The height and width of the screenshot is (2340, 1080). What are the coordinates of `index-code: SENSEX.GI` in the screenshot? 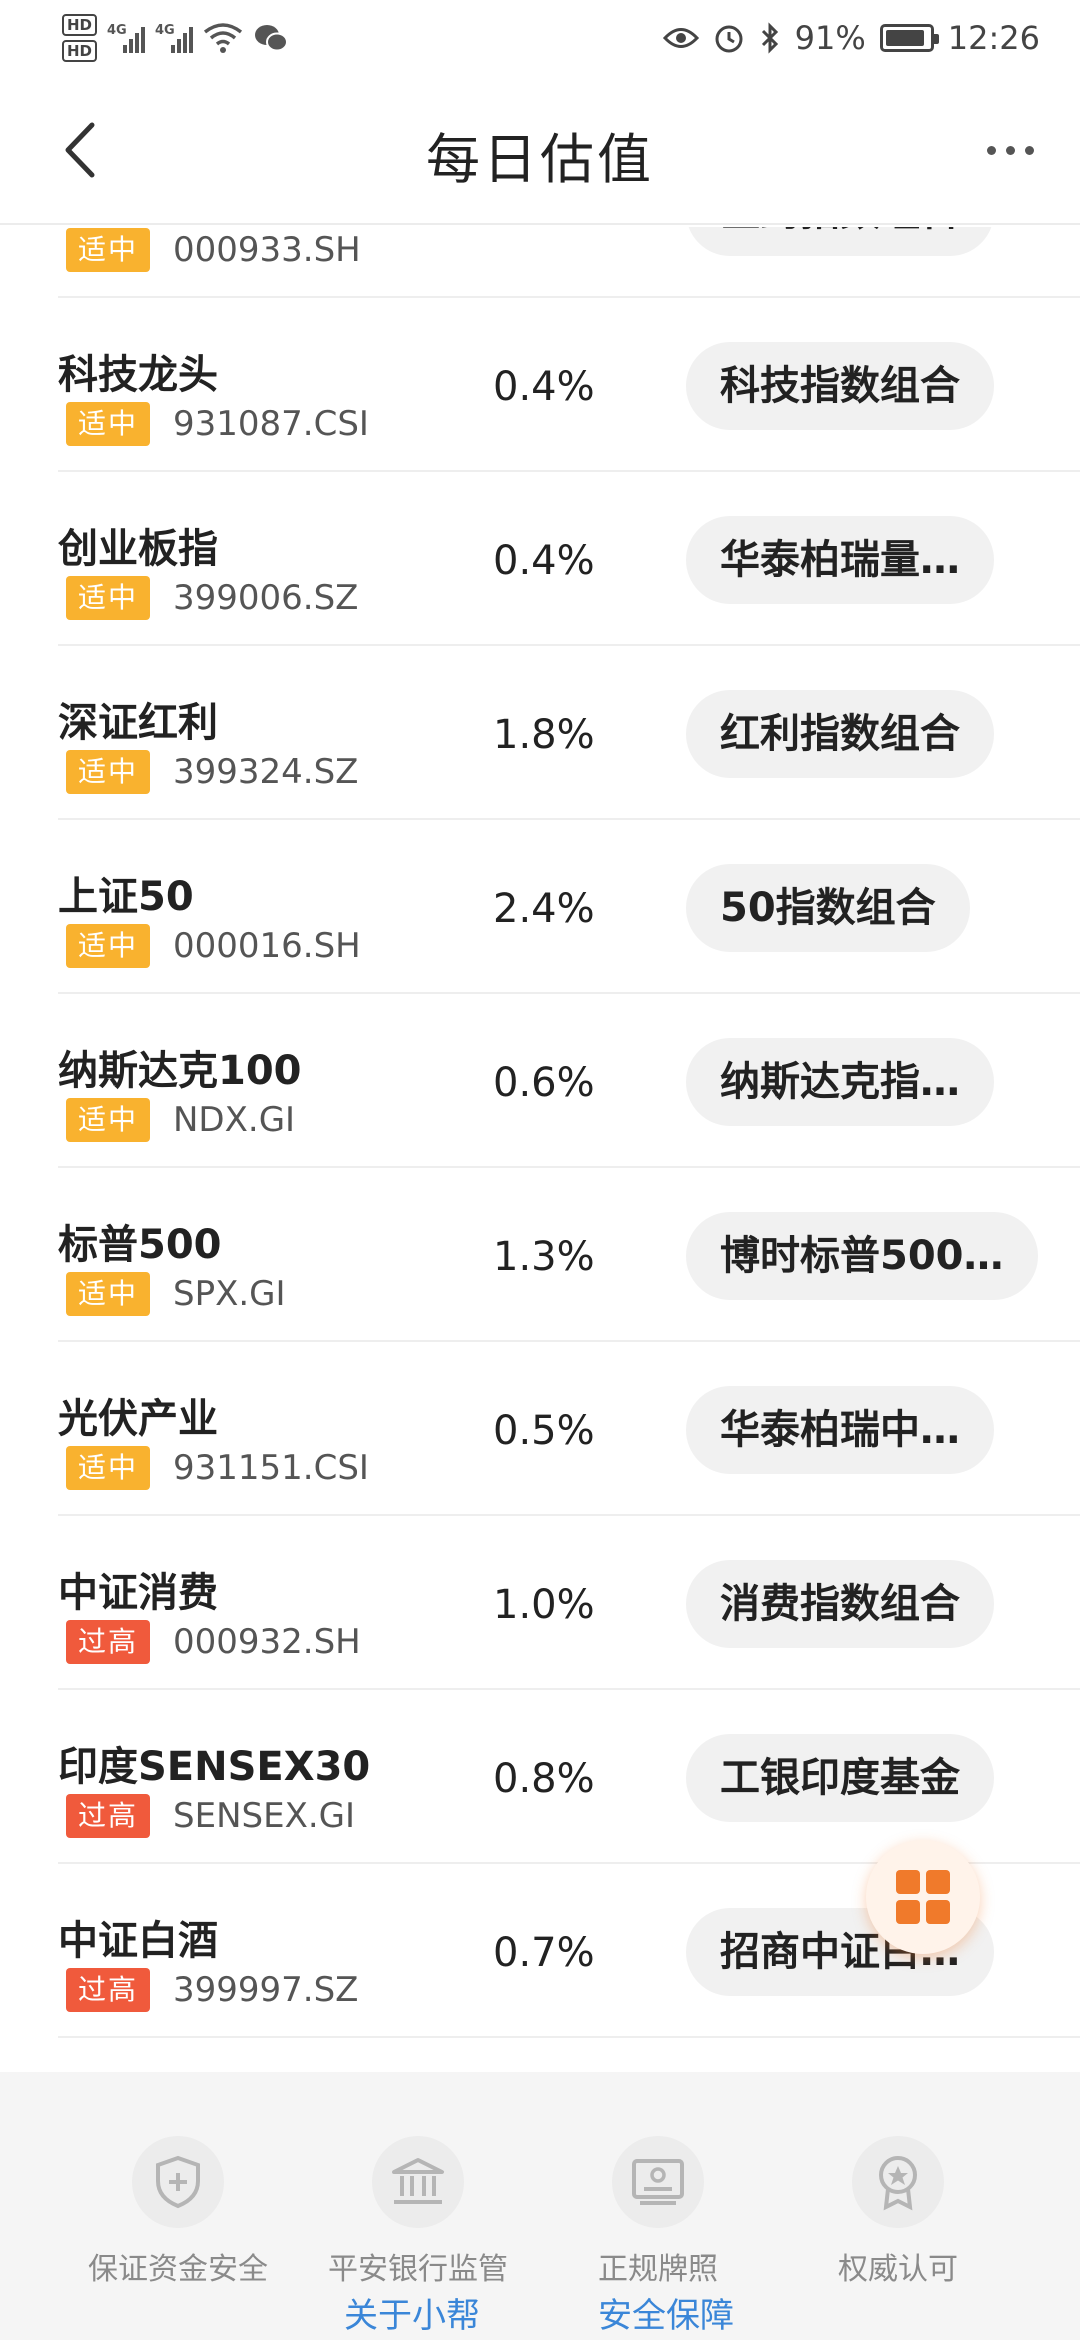 It's located at (264, 1816).